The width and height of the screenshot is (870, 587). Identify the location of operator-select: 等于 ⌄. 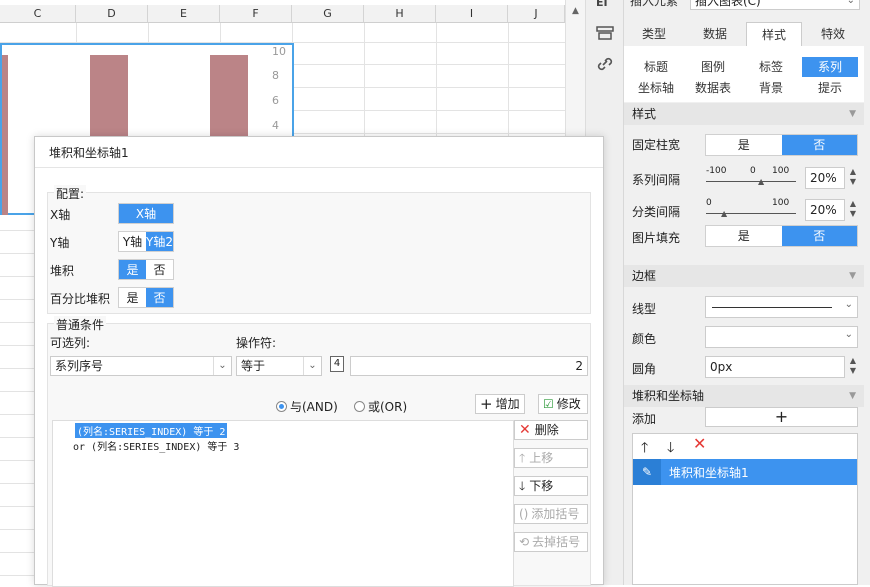
(279, 366).